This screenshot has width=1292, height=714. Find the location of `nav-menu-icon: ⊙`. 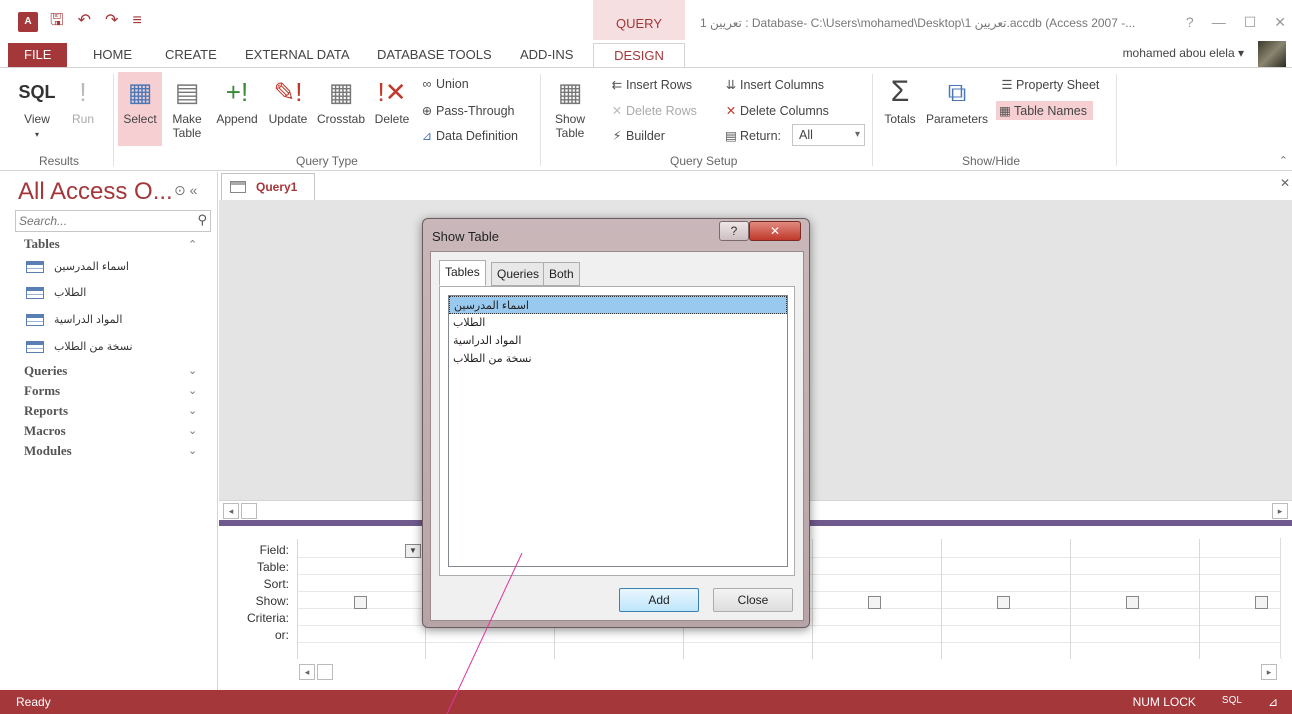

nav-menu-icon: ⊙ is located at coordinates (180, 190).